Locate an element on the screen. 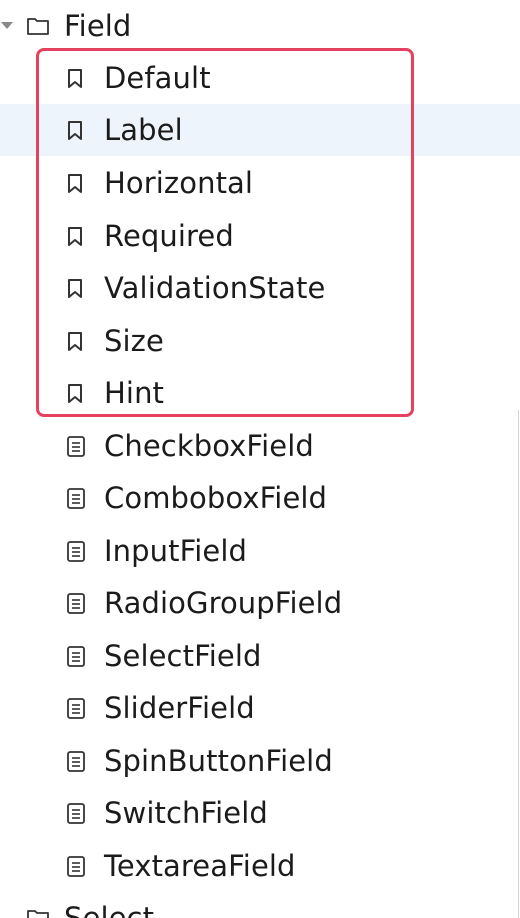 This screenshot has height=918, width=520. caret-down-icon is located at coordinates (7, 25).